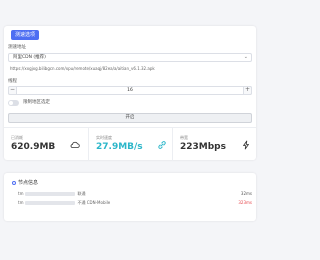 The image size is (320, 260). What do you see at coordinates (25, 35) in the screenshot?
I see `options-badge: 测速选项` at bounding box center [25, 35].